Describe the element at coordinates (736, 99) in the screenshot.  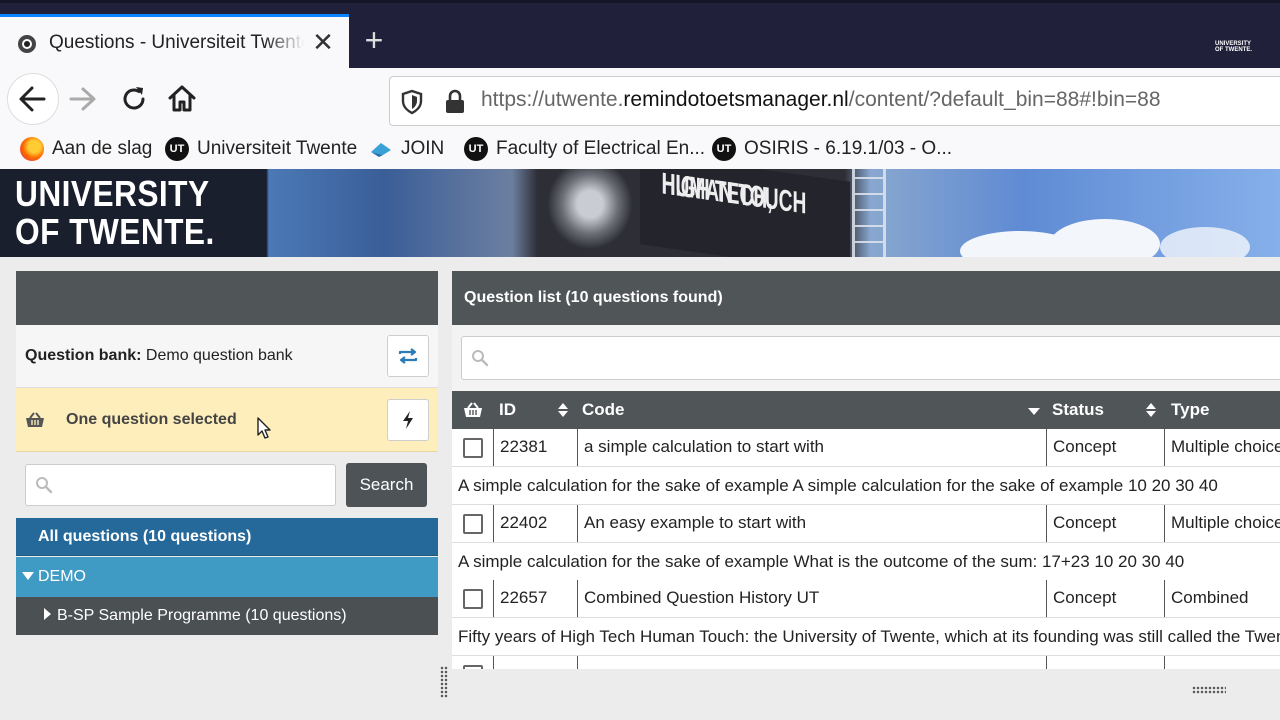
I see `url-domain: remindotoetsmanager.nl` at that location.